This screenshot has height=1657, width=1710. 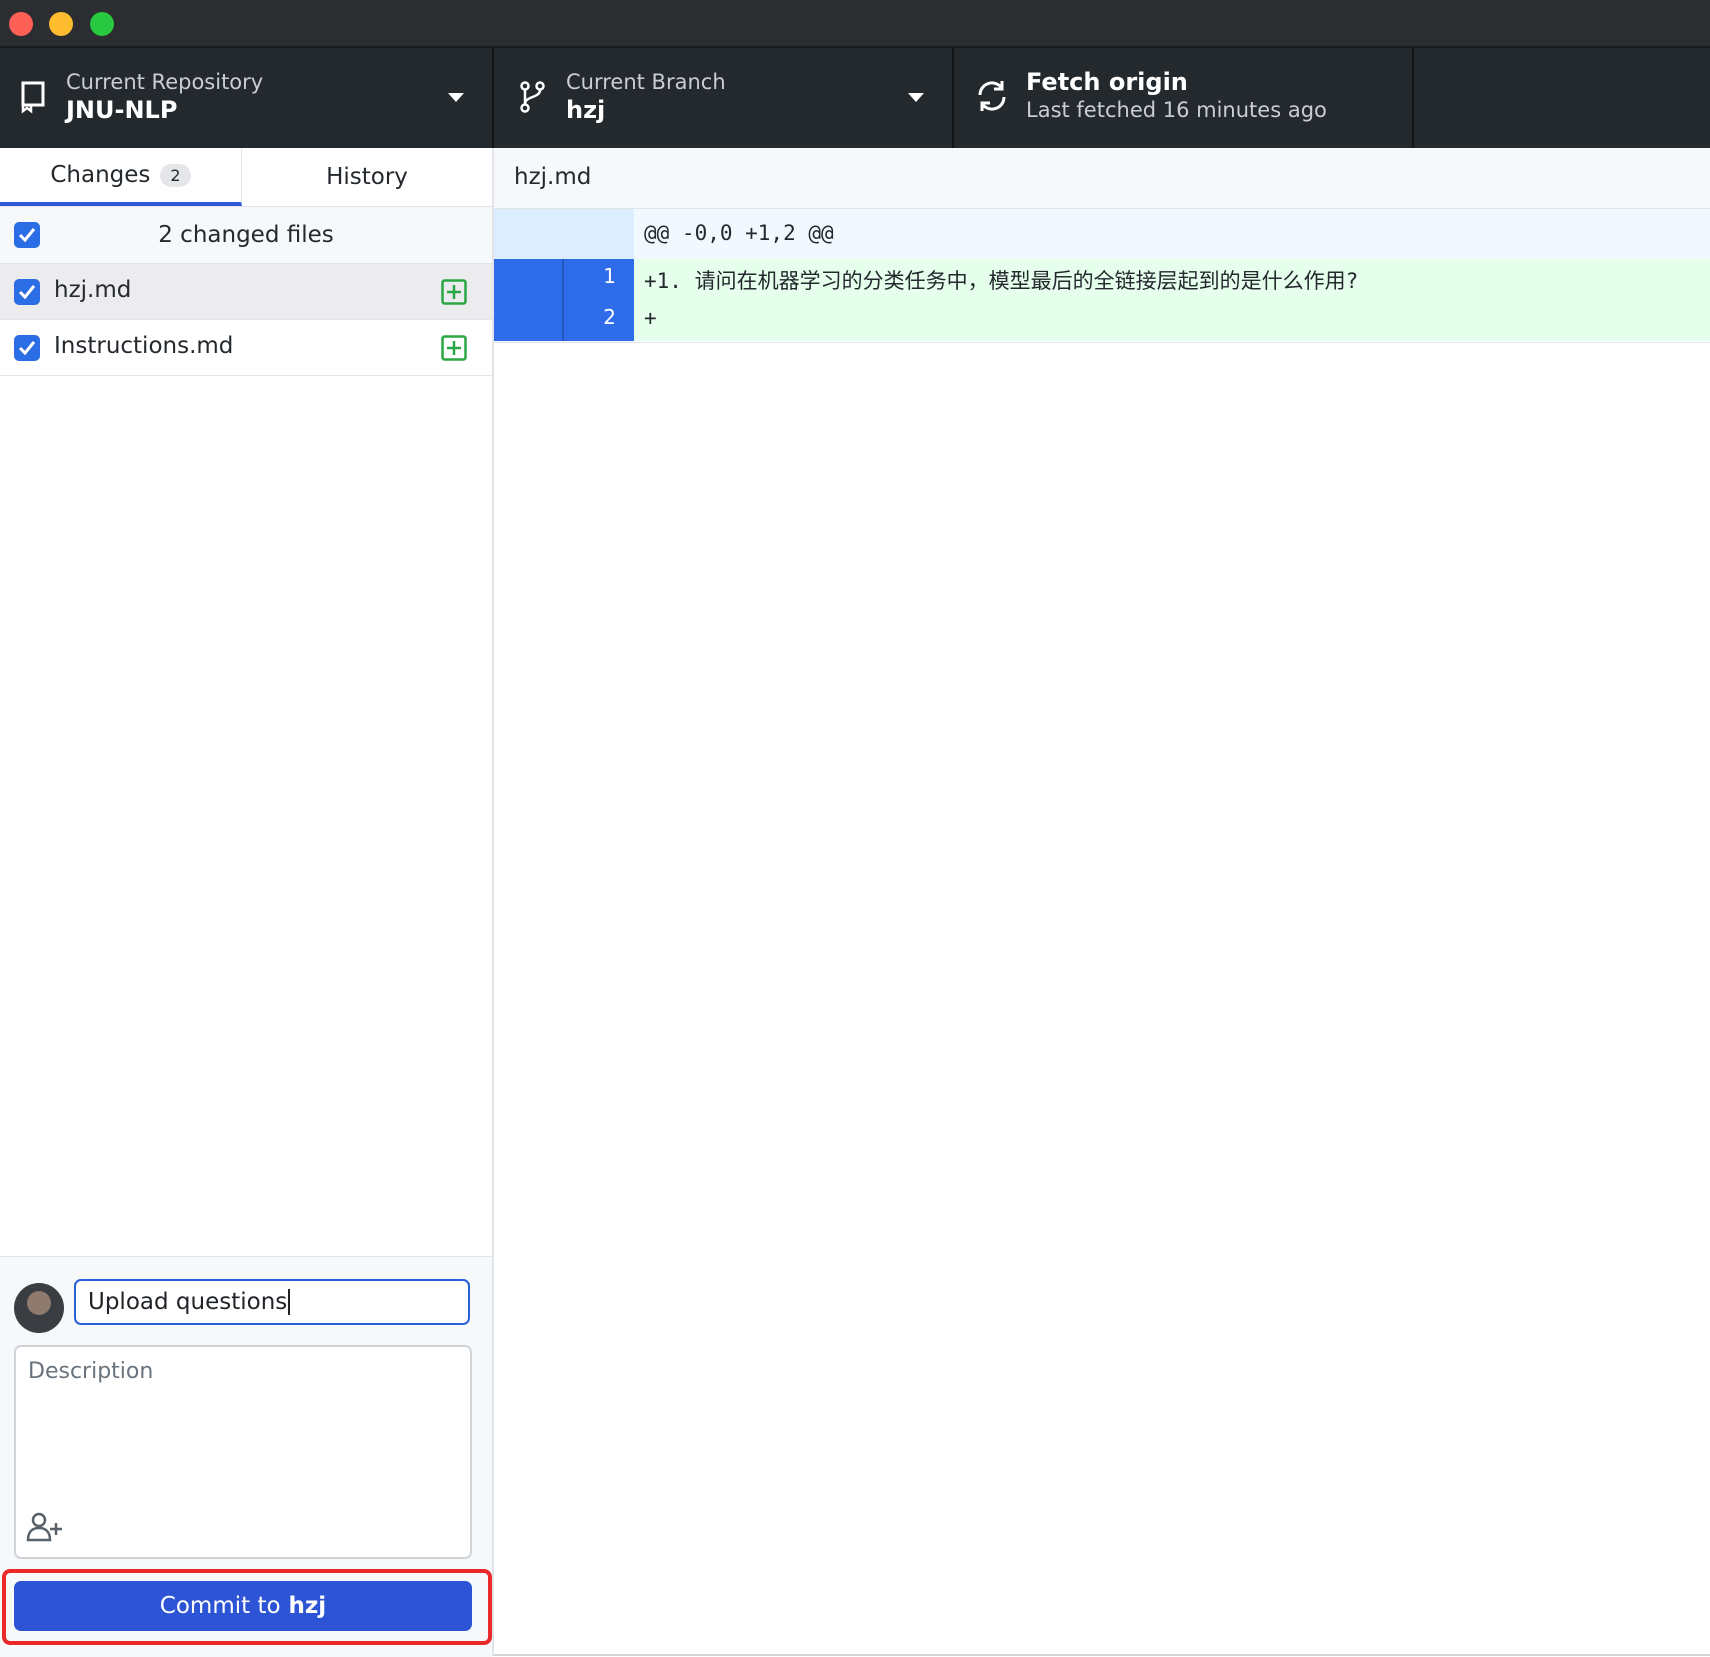 What do you see at coordinates (724, 98) in the screenshot?
I see `current-branch-dropdown: Current Branch hzj` at bounding box center [724, 98].